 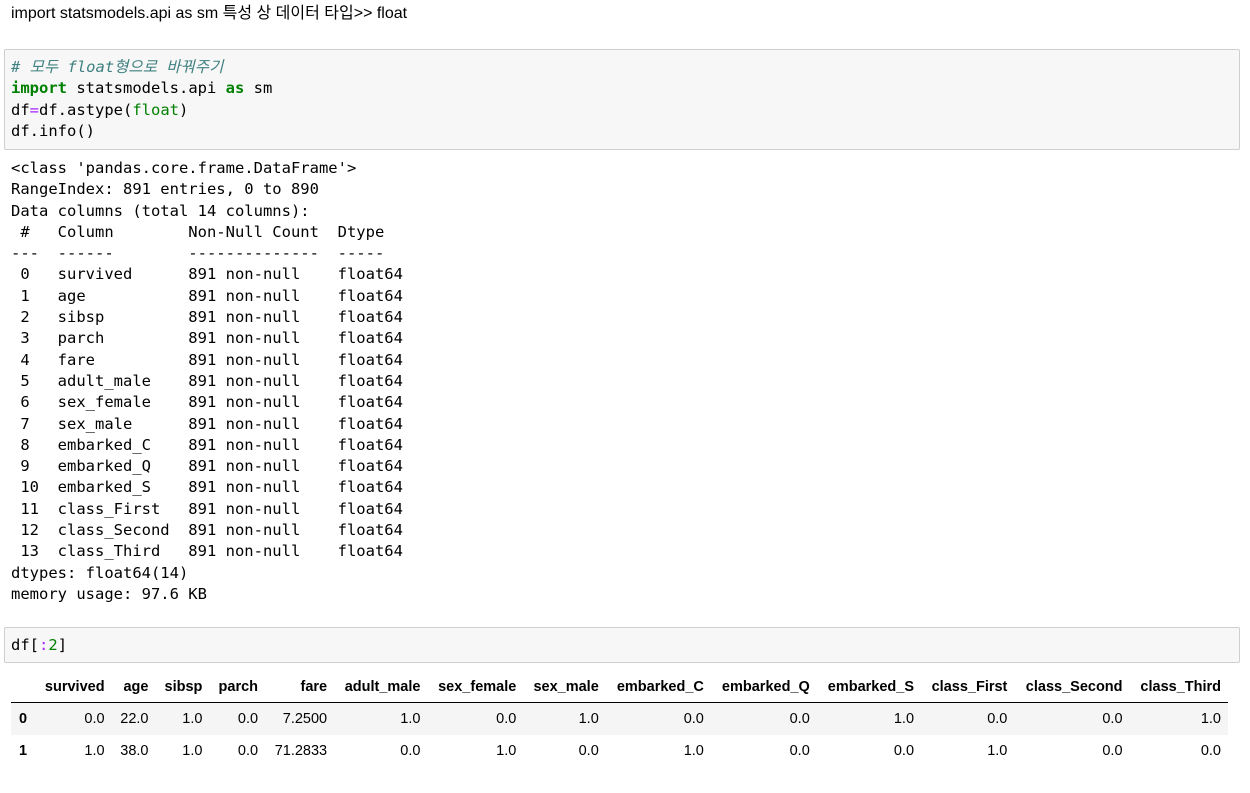 What do you see at coordinates (53, 645) in the screenshot?
I see `slice-number: 2` at bounding box center [53, 645].